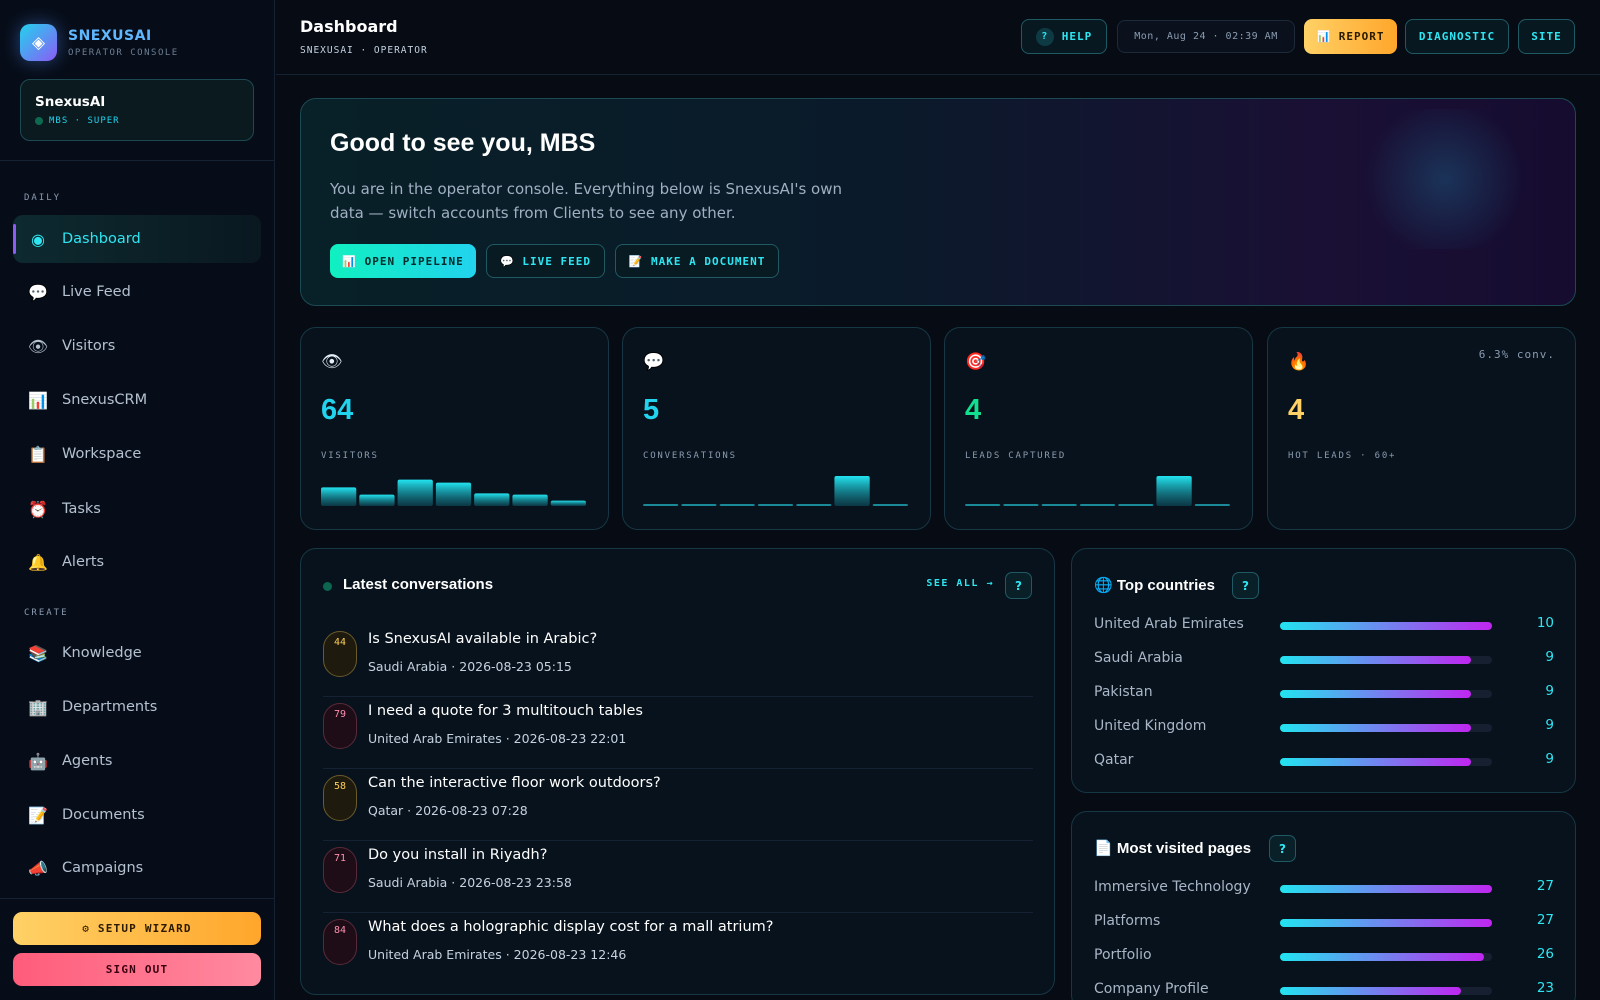 The width and height of the screenshot is (1600, 1000). What do you see at coordinates (38, 707) in the screenshot?
I see `building-icon: 🏢` at bounding box center [38, 707].